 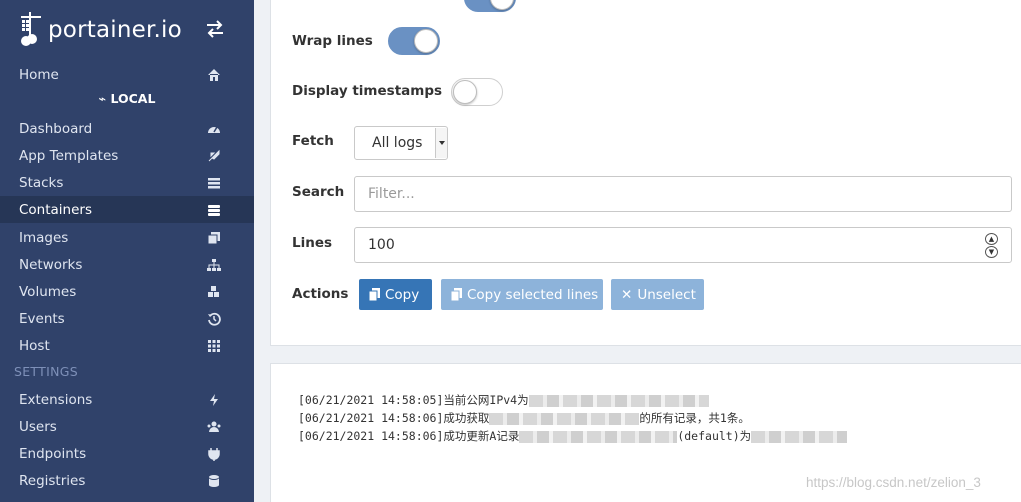 What do you see at coordinates (312, 243) in the screenshot?
I see `lines-label: Lines` at bounding box center [312, 243].